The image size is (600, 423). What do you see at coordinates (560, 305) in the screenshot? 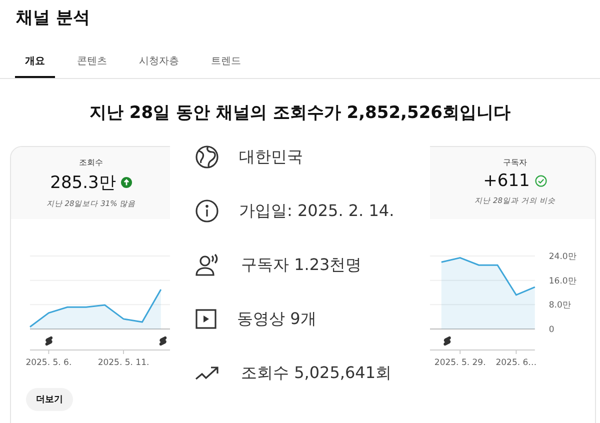
I see `axis-label: 8.0만` at bounding box center [560, 305].